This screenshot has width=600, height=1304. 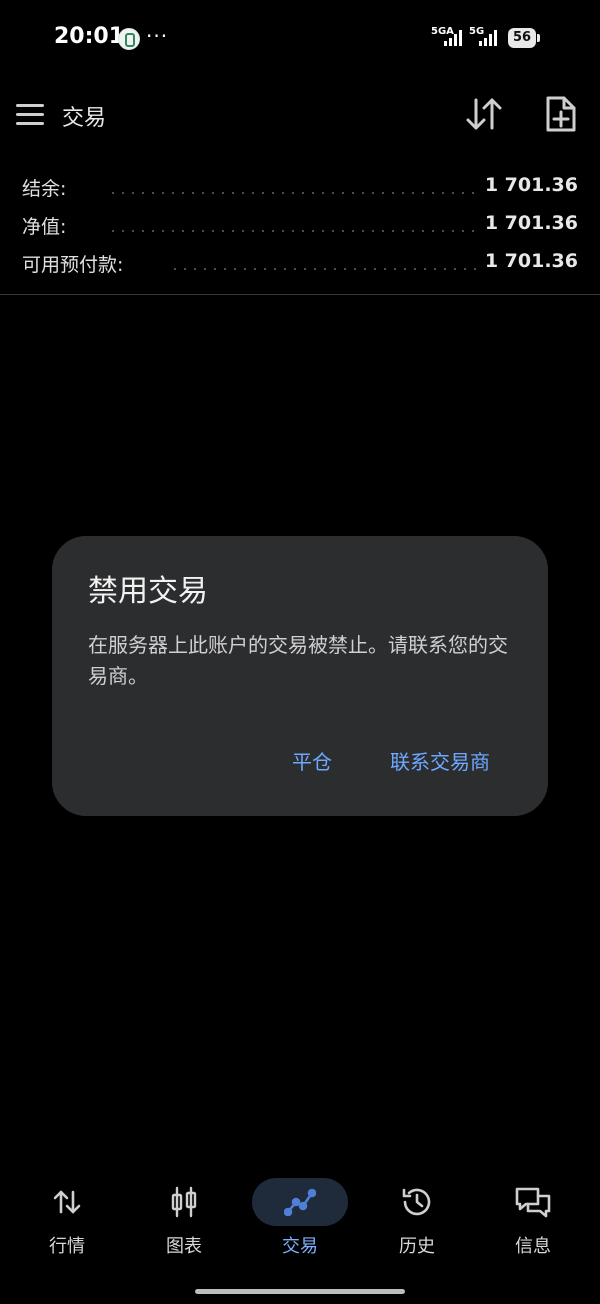 What do you see at coordinates (129, 39) in the screenshot?
I see `app-notification-icon` at bounding box center [129, 39].